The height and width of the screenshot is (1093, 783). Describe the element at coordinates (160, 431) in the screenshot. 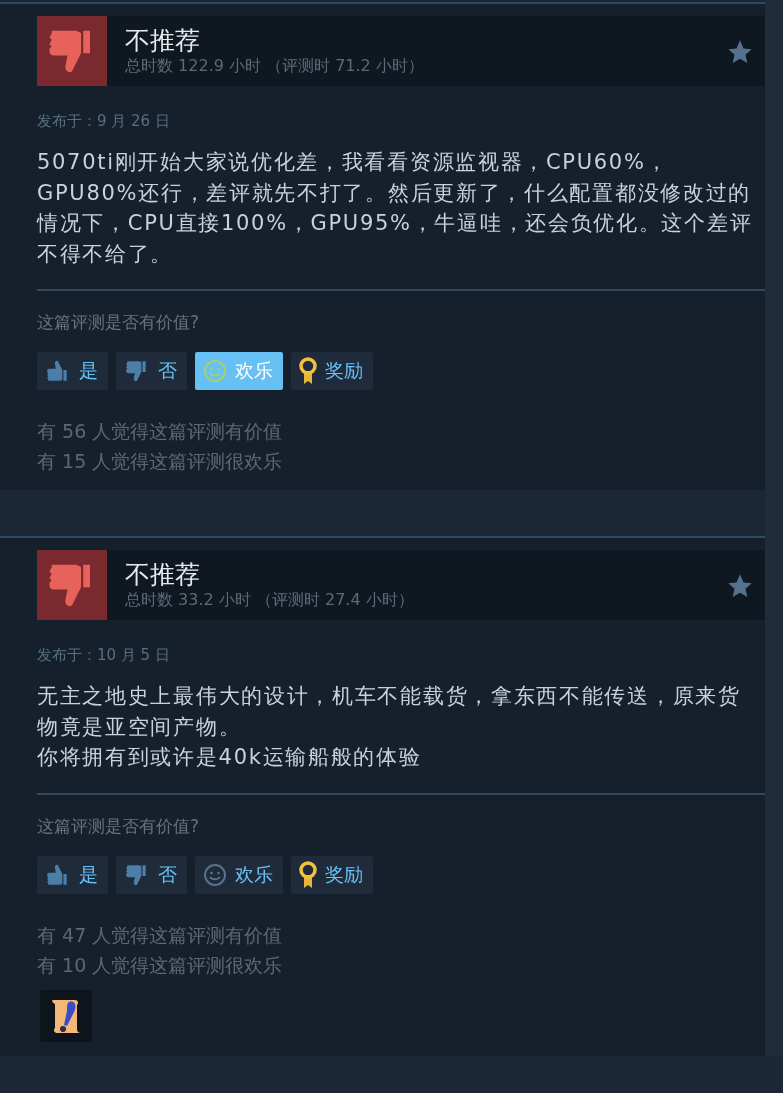

I see `vote-count-text: 有 56 人觉得这篇评测有价值` at that location.